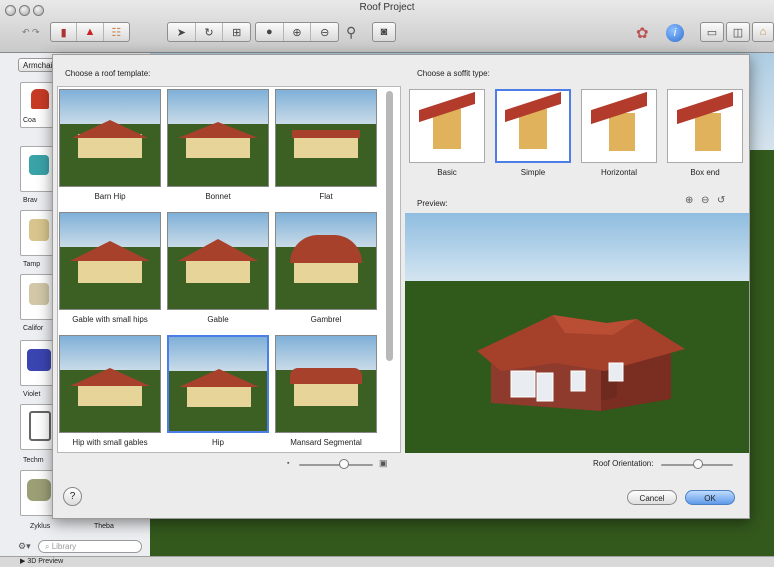 The width and height of the screenshot is (774, 567). What do you see at coordinates (453, 73) in the screenshot?
I see `soffit-heading: Choose a soffit type:` at bounding box center [453, 73].